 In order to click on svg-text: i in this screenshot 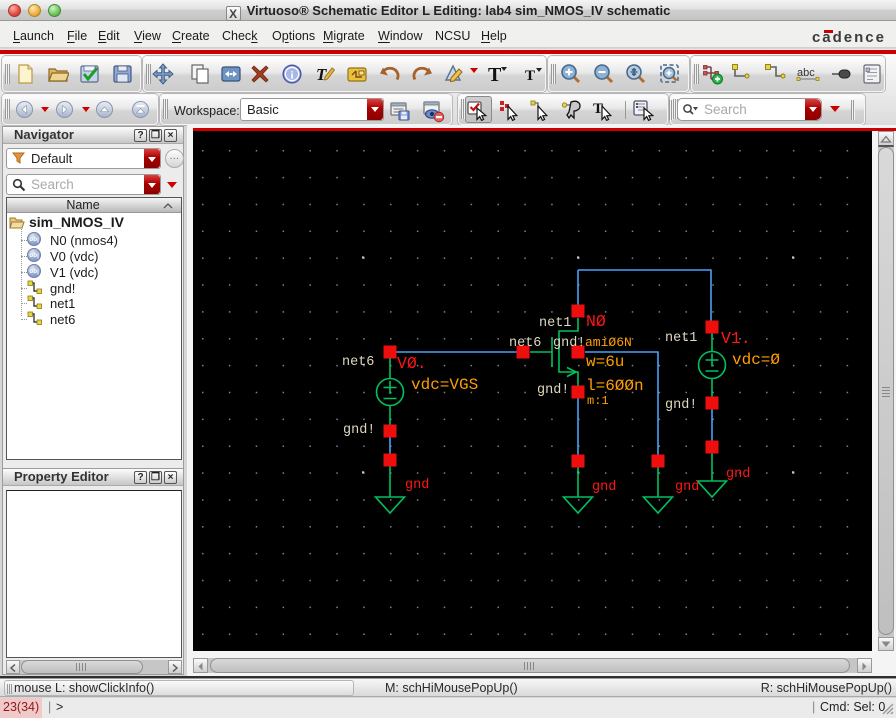, I will do `click(291, 76)`.